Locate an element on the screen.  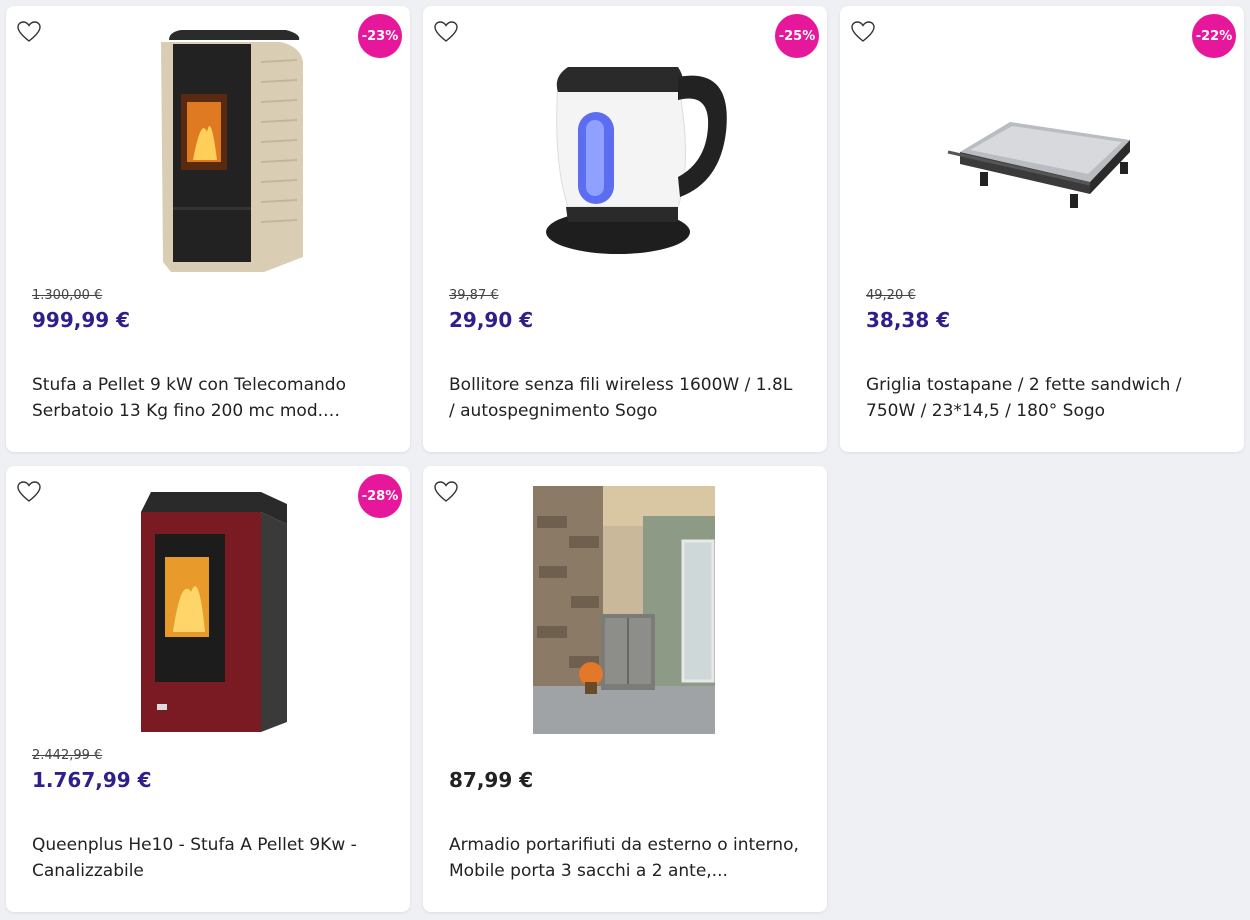
discount-badge: -23% is located at coordinates (380, 36).